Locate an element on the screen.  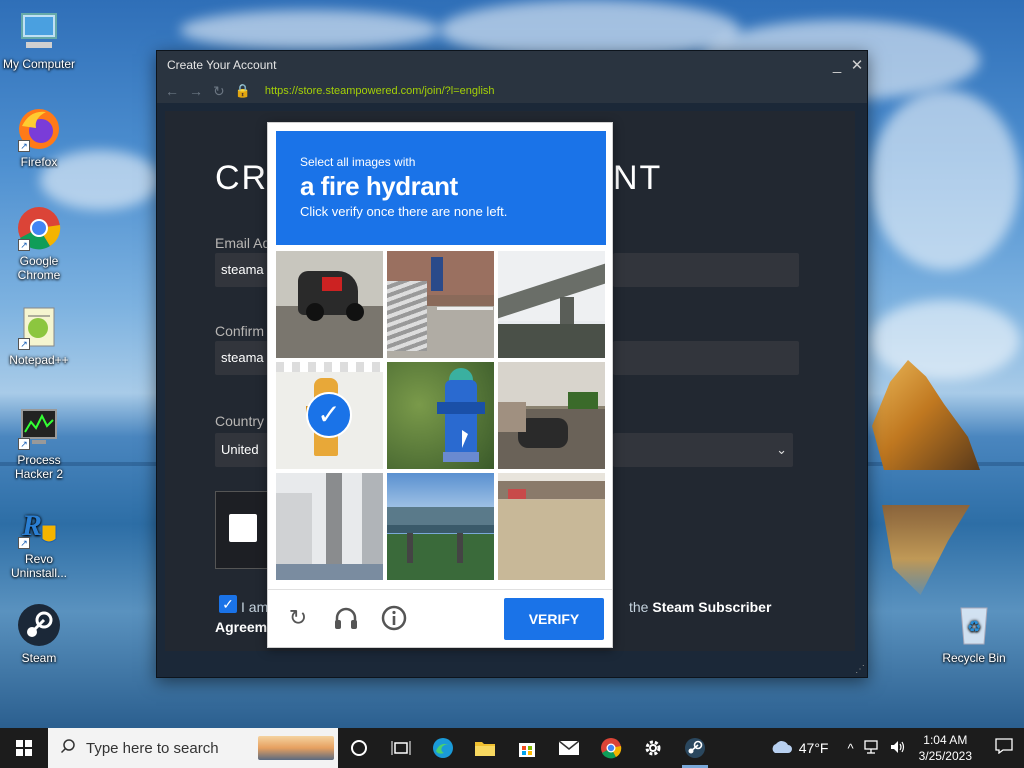
desktop-icon-recycle-bin: ♻ Recycle Bin is located at coordinates (974, 633).